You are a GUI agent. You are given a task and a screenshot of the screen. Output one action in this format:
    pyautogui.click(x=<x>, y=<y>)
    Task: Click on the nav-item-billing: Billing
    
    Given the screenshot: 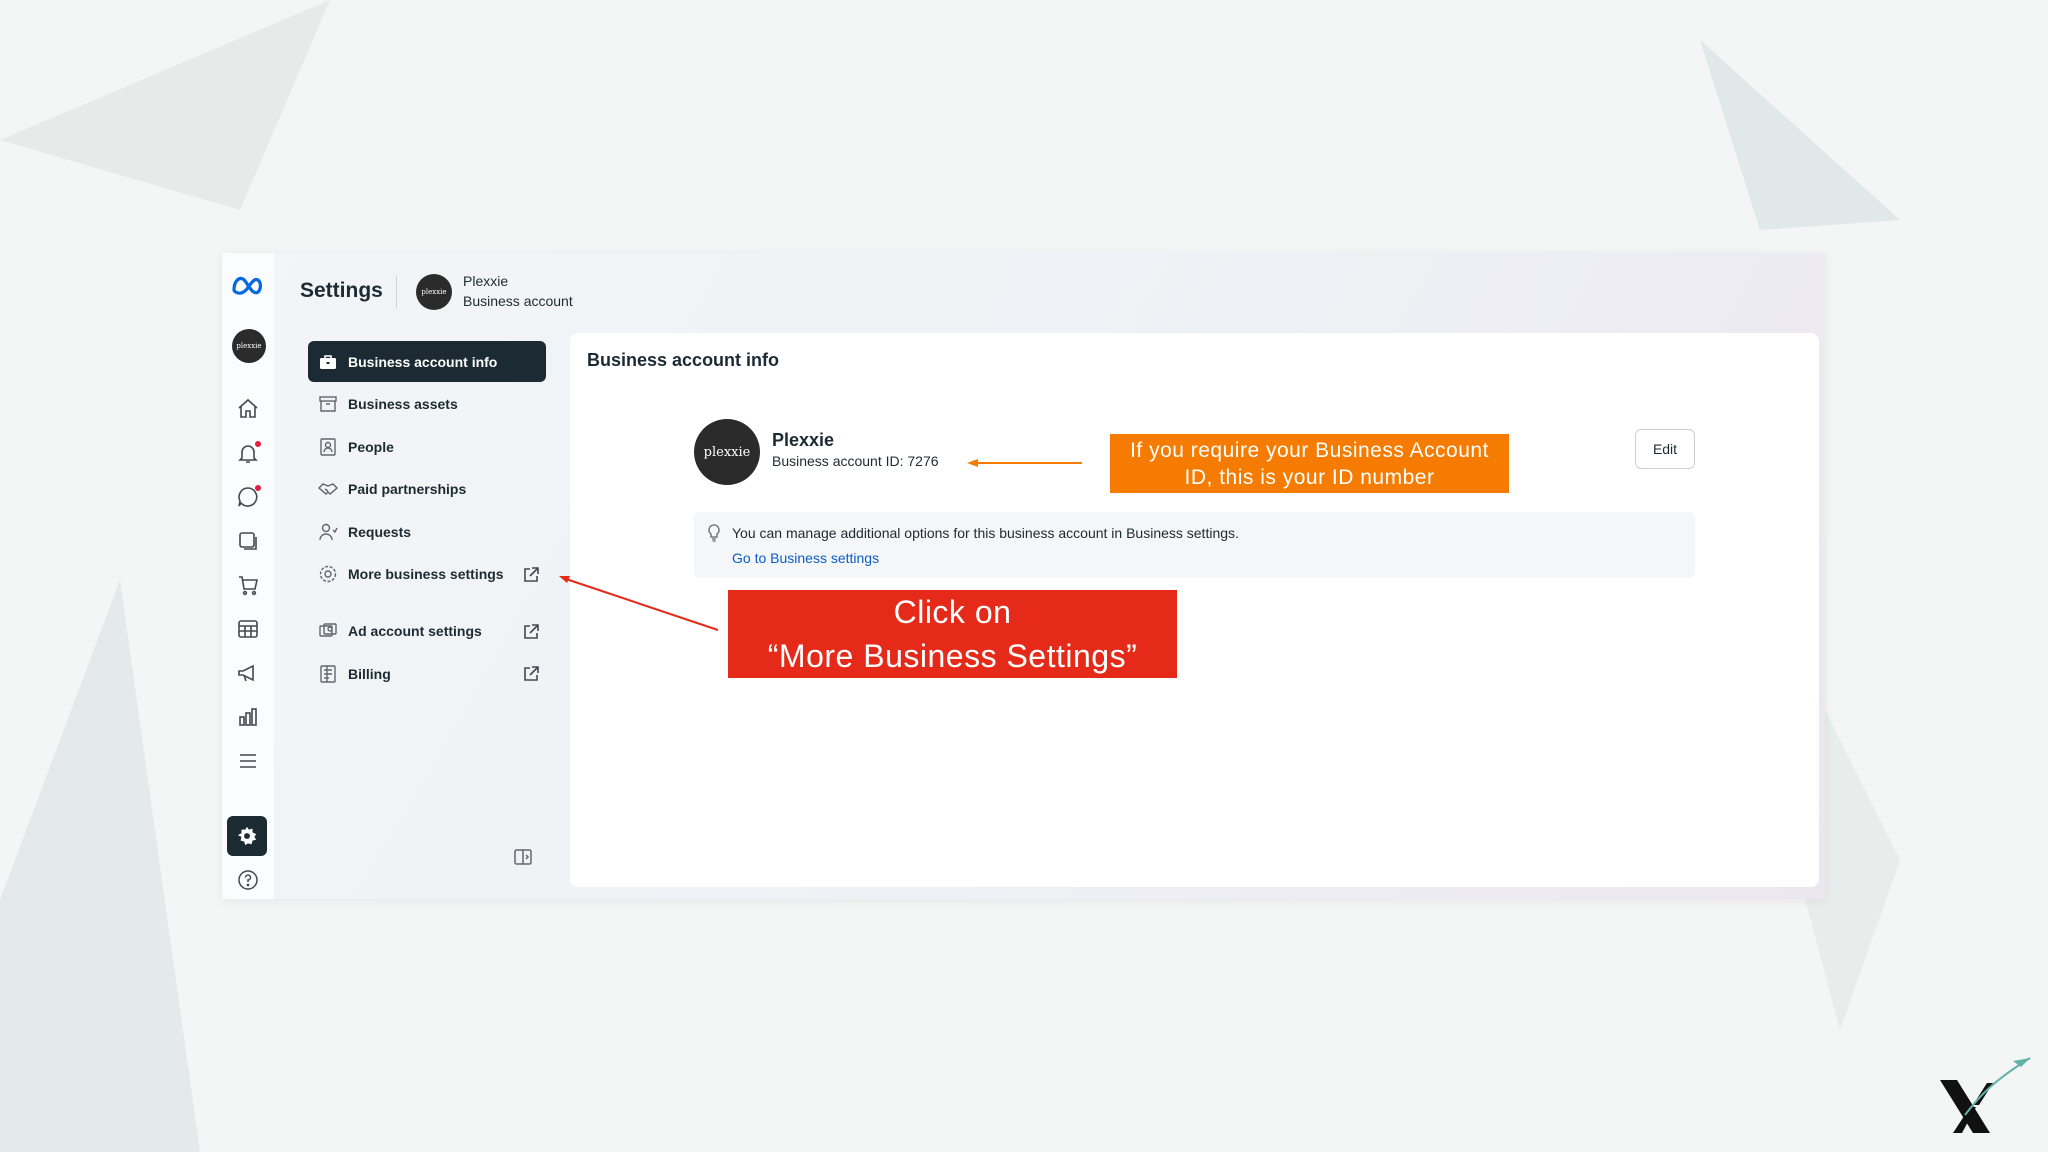 What is the action you would take?
    pyautogui.click(x=427, y=673)
    